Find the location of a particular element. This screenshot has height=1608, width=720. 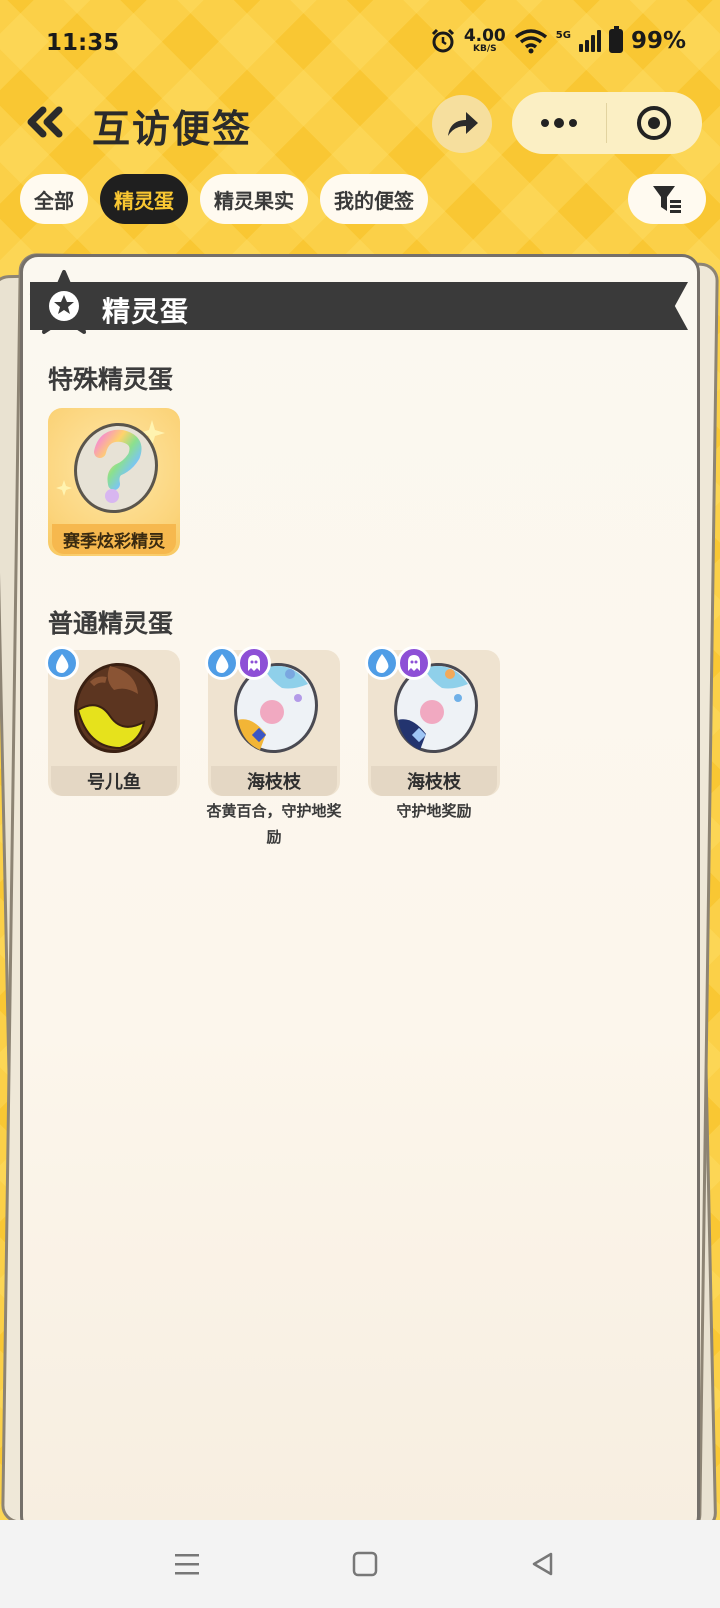

net-speed-value: 4.00 is located at coordinates (484, 36).